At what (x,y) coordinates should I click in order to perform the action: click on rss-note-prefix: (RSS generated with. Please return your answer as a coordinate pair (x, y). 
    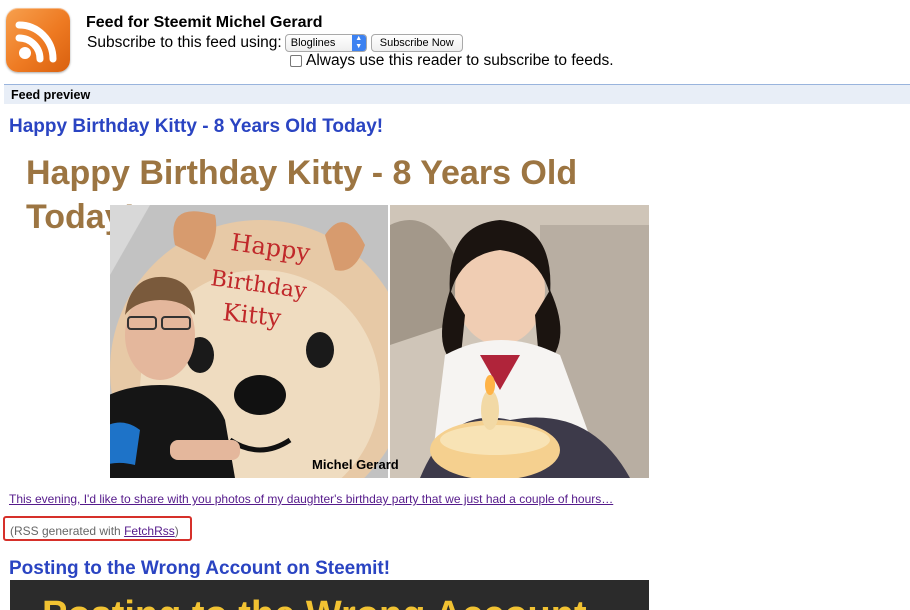
    Looking at the image, I should click on (67, 531).